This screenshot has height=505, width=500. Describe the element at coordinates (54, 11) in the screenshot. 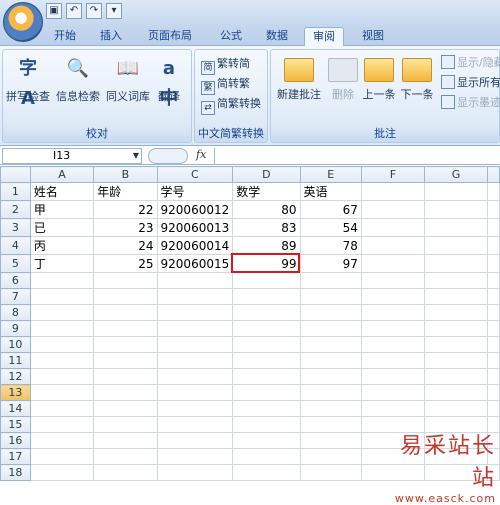

I see `save-icon: ▣` at that location.